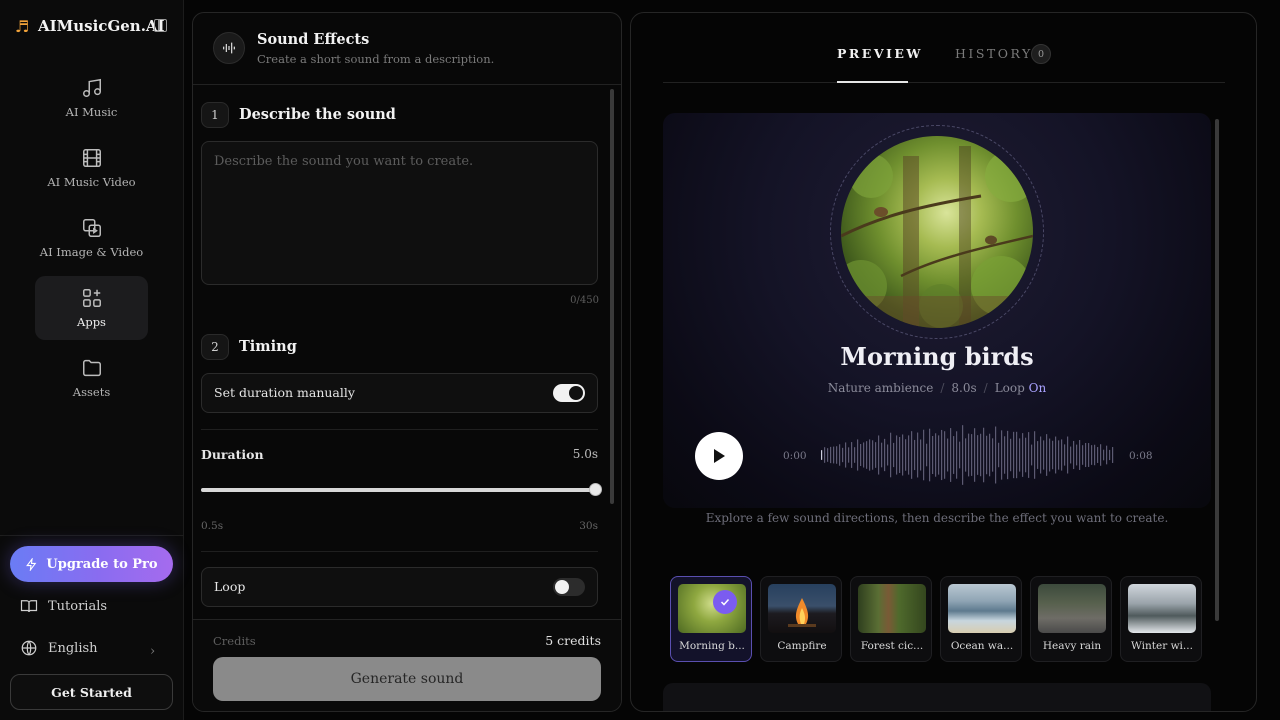 The width and height of the screenshot is (1280, 720). Describe the element at coordinates (399, 213) in the screenshot. I see `description-input` at that location.